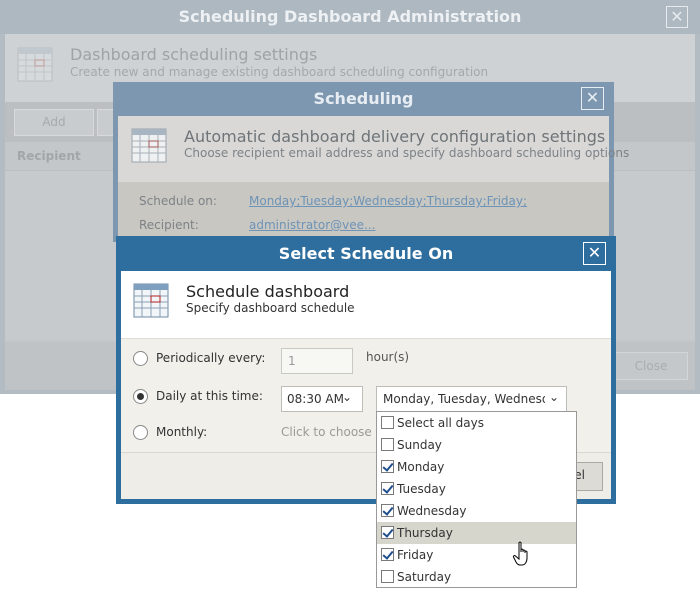 The height and width of the screenshot is (589, 700). I want to click on day-option-select-all: Select all days, so click(476, 423).